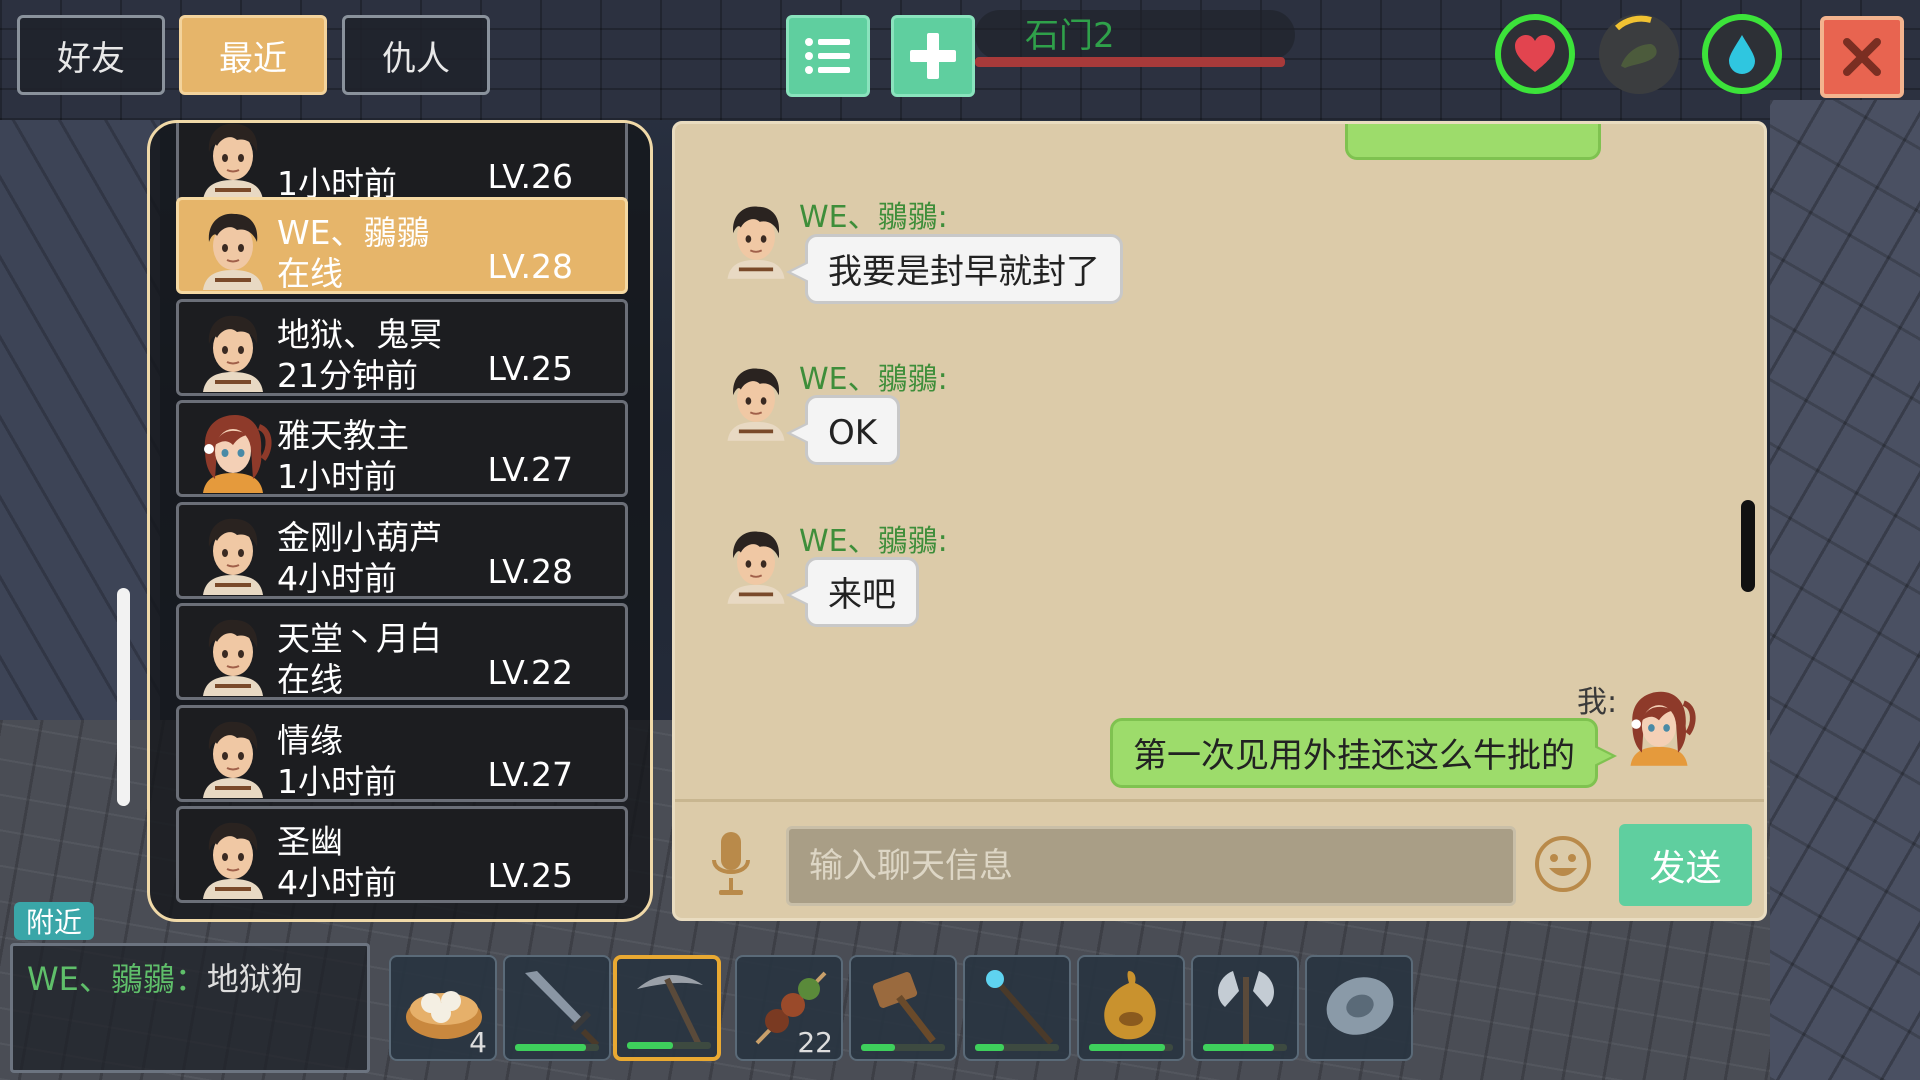  I want to click on hotbar-slot: 22, so click(789, 1008).